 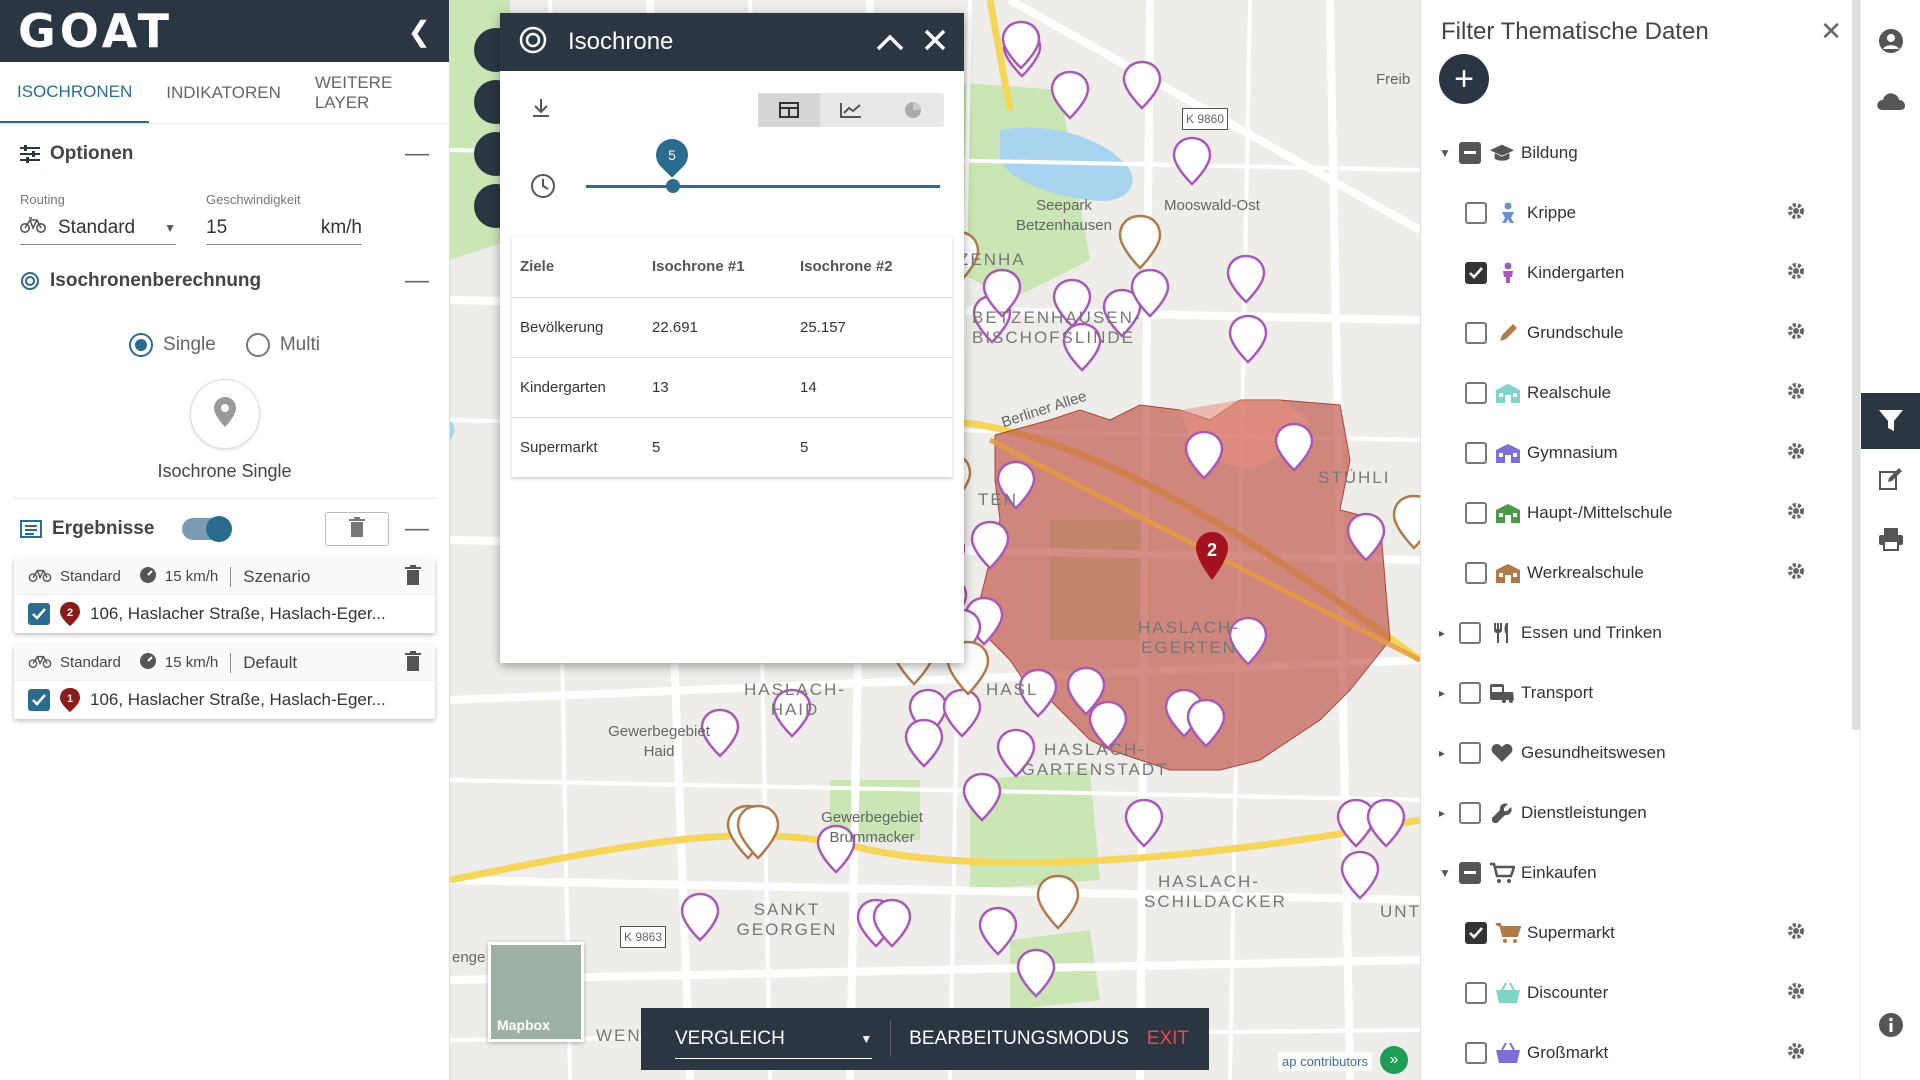 What do you see at coordinates (1890, 101) in the screenshot?
I see `cloud-icon` at bounding box center [1890, 101].